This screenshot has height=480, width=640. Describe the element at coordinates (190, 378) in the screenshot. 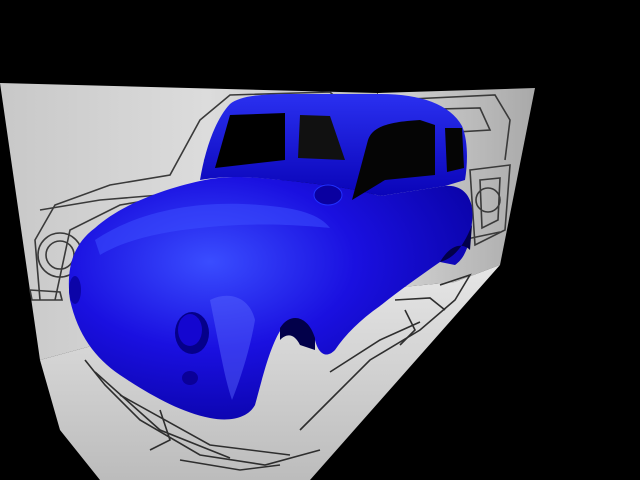

I see `turn-signal` at that location.